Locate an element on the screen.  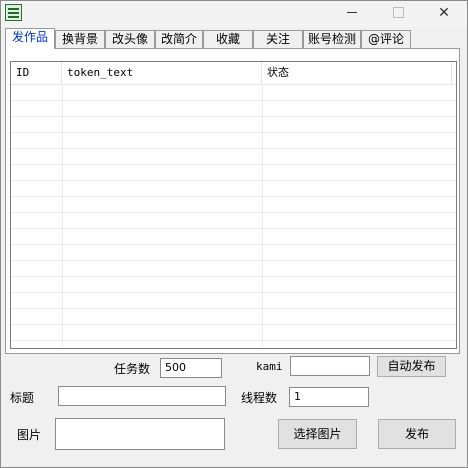
app-icon is located at coordinates (13, 12).